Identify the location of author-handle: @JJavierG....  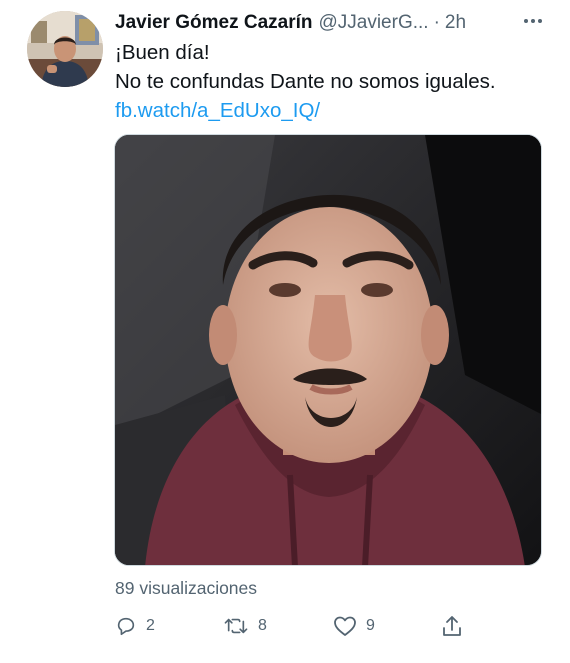
(373, 23).